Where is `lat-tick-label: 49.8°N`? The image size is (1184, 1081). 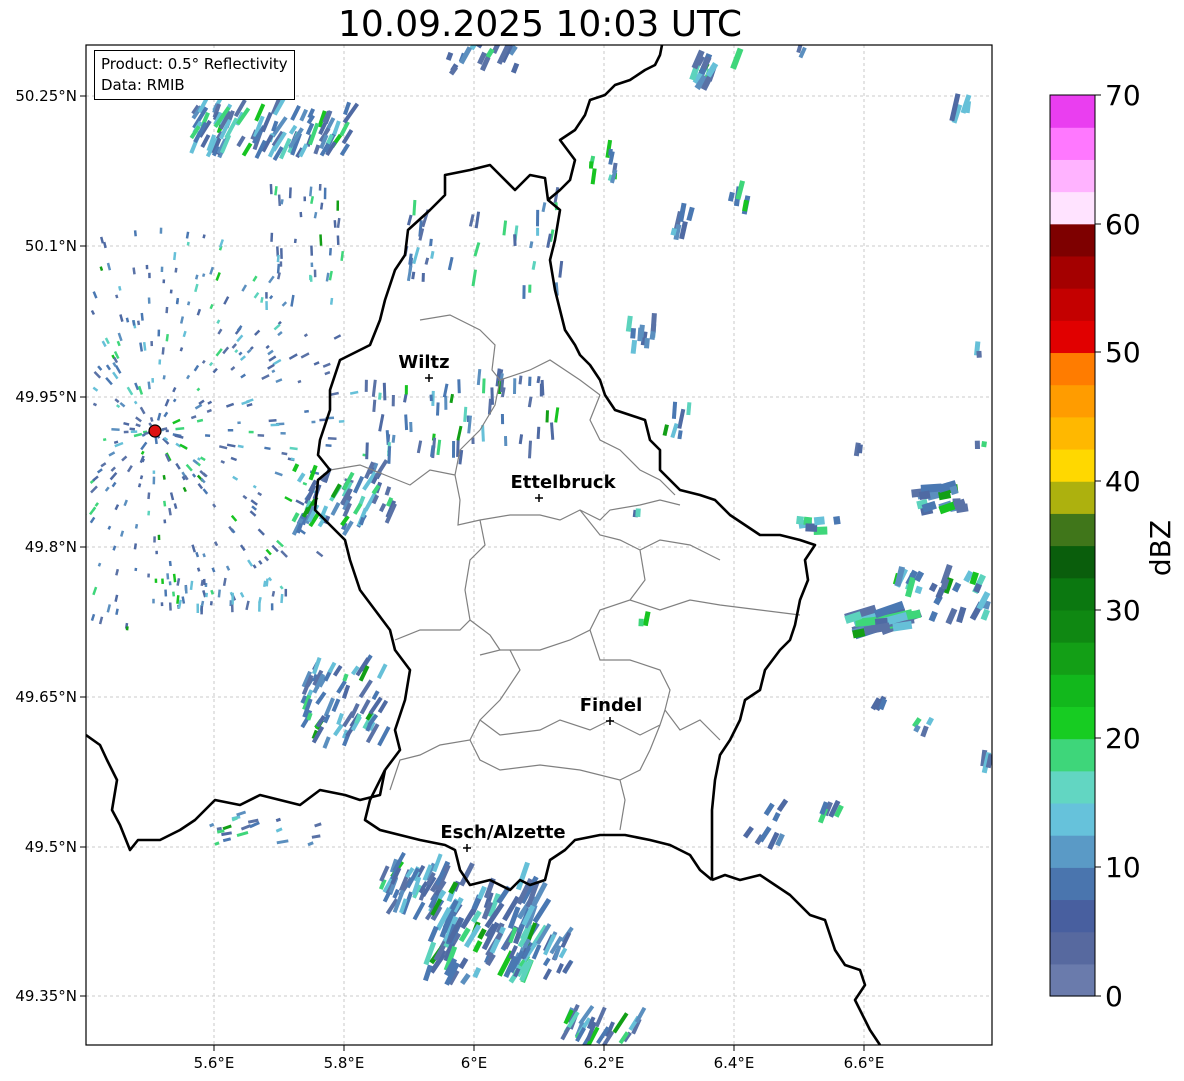
lat-tick-label: 49.8°N is located at coordinates (51, 547).